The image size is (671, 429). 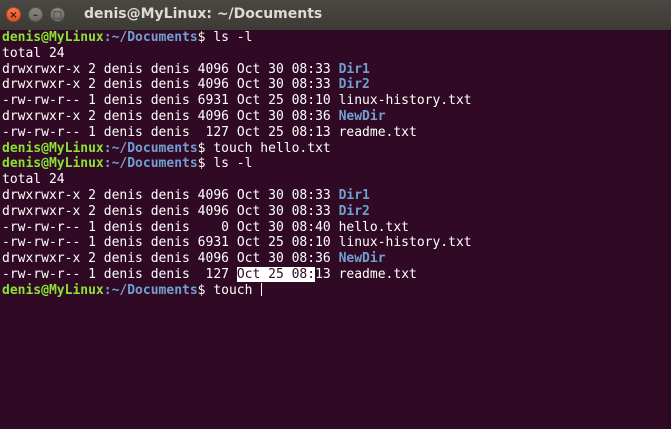 I want to click on close-button: ×, so click(x=13, y=14).